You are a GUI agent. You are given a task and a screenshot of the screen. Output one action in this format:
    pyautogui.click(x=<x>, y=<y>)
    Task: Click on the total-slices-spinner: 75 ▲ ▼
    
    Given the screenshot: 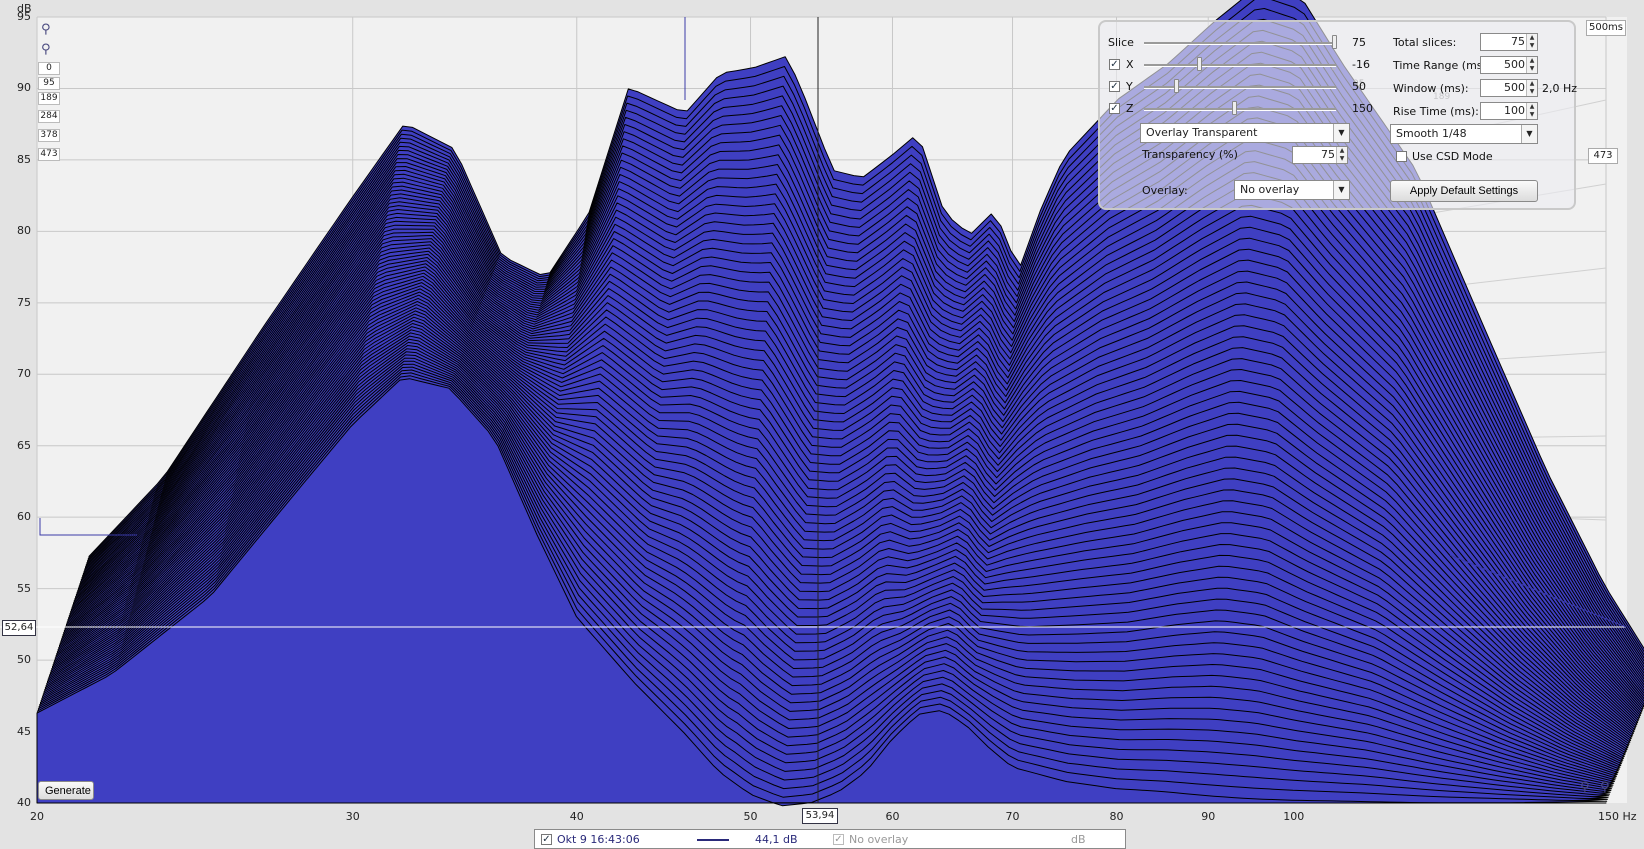 What is the action you would take?
    pyautogui.click(x=1509, y=42)
    